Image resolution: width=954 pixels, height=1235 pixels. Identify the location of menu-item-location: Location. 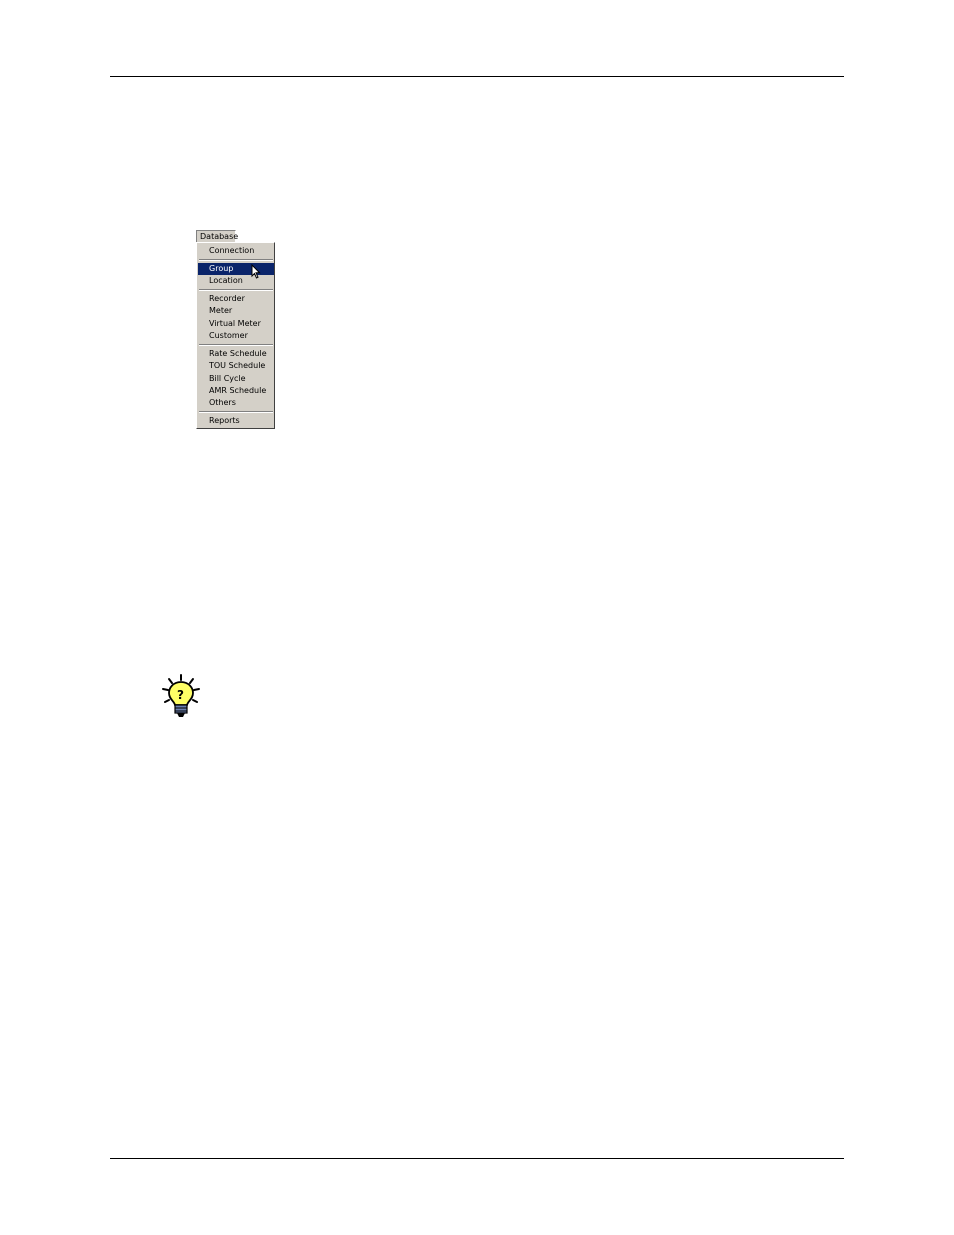
(236, 281).